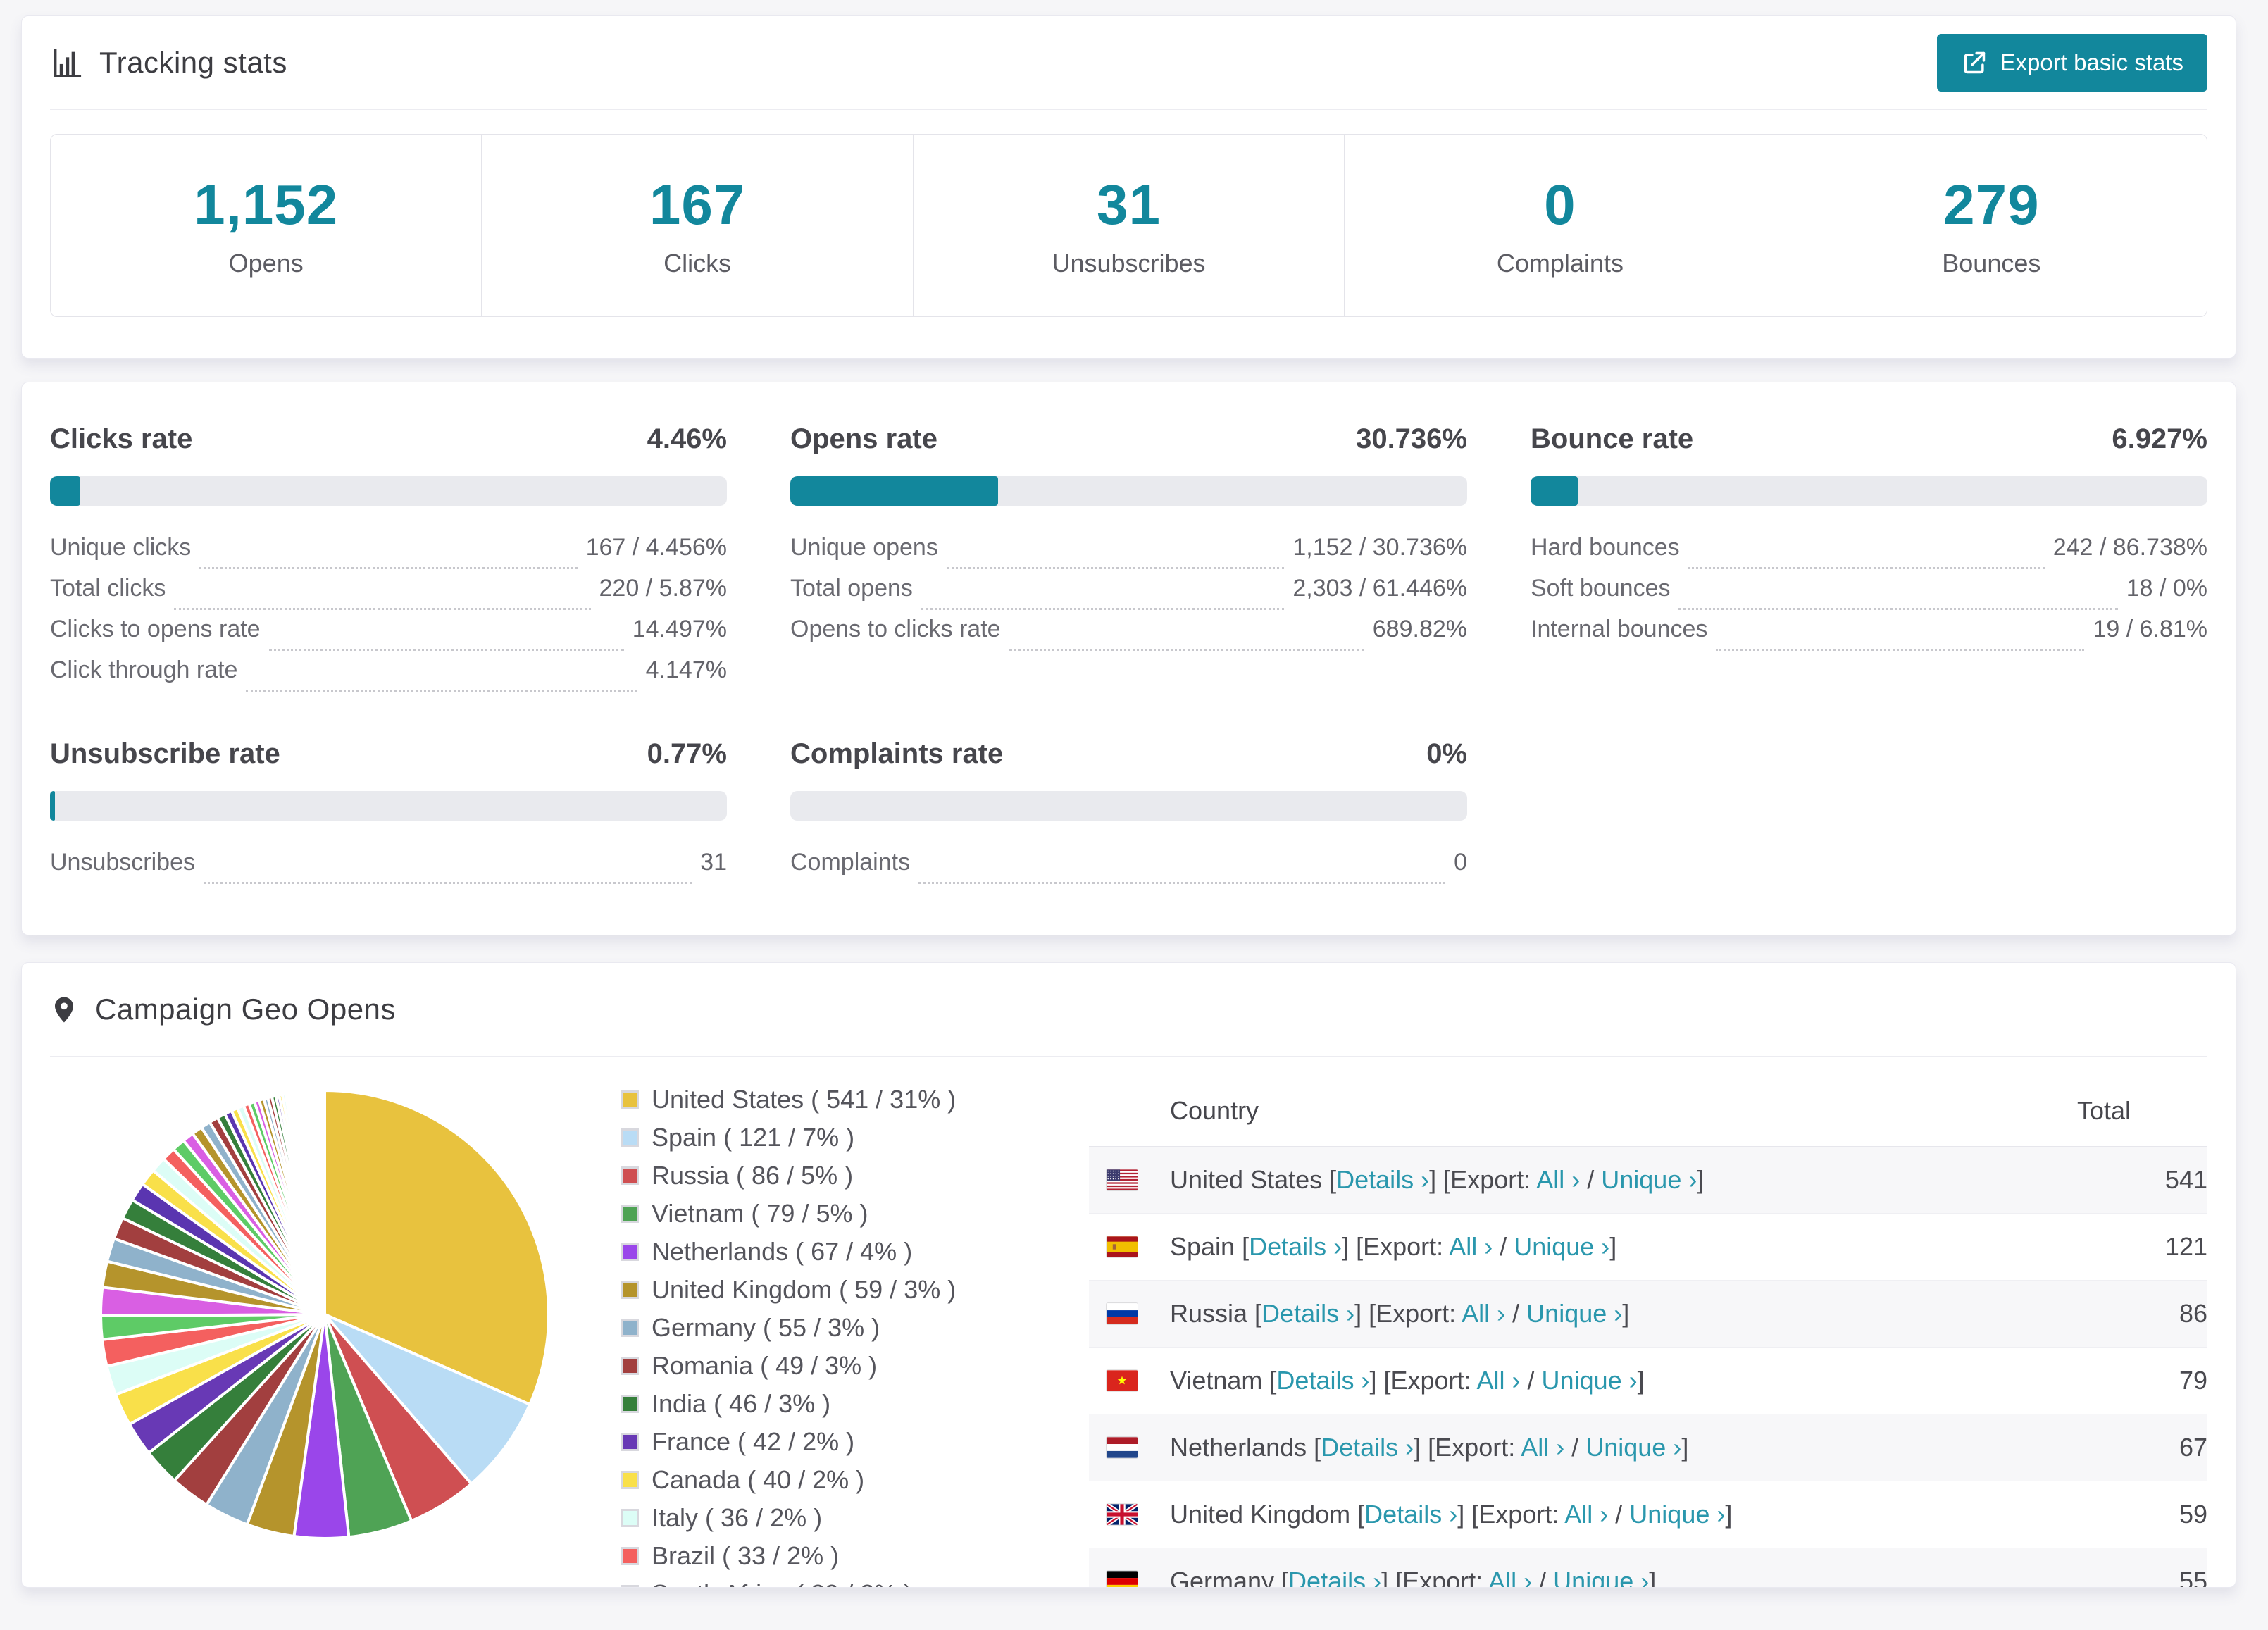  Describe the element at coordinates (852, 589) in the screenshot. I see `rate-row-label: Total opens` at that location.